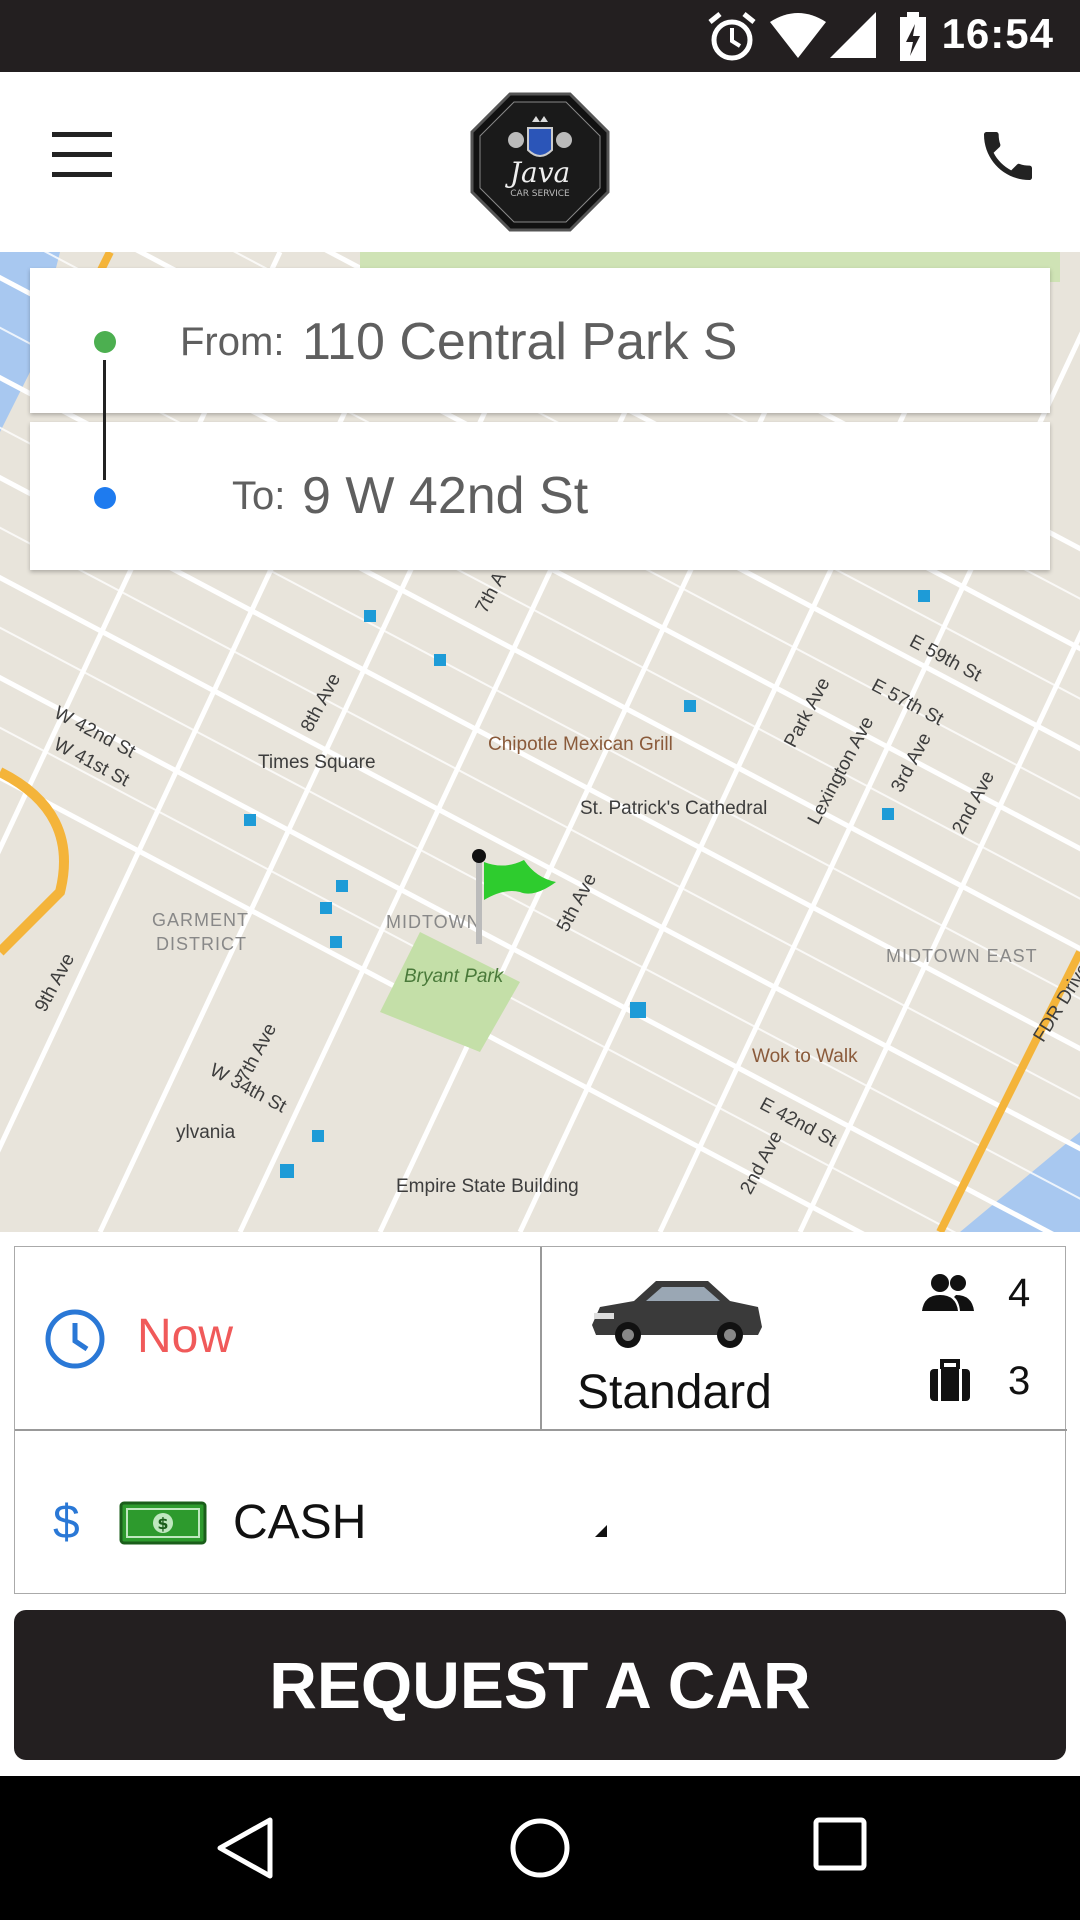 Image resolution: width=1080 pixels, height=1920 pixels. What do you see at coordinates (454, 976) in the screenshot?
I see `map-label-bryant-park: Bryant Park` at bounding box center [454, 976].